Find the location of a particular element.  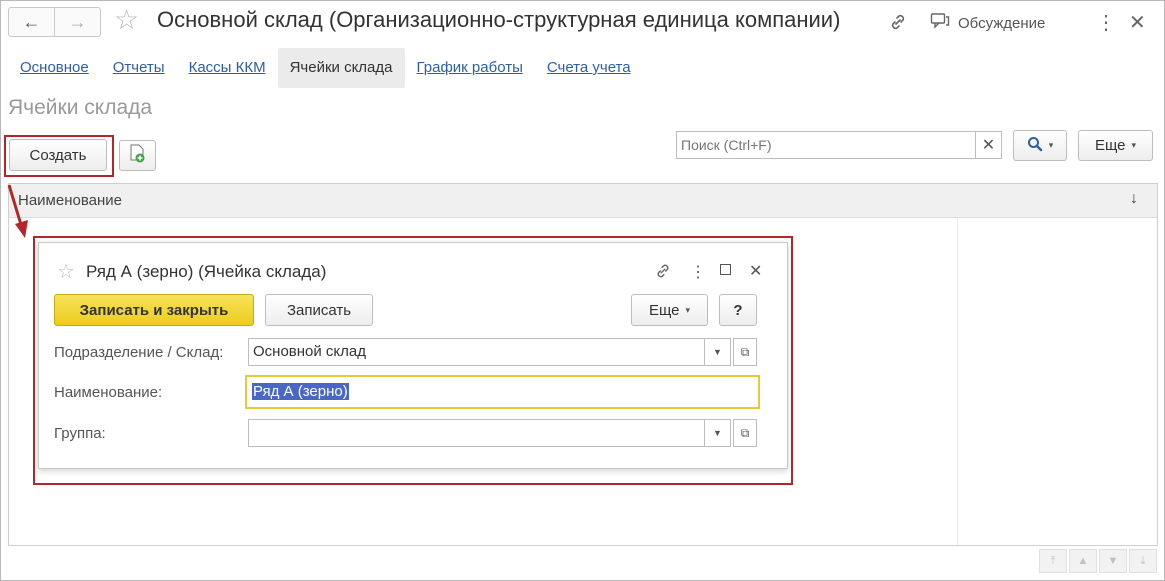

search-button: ▾ is located at coordinates (1040, 145).